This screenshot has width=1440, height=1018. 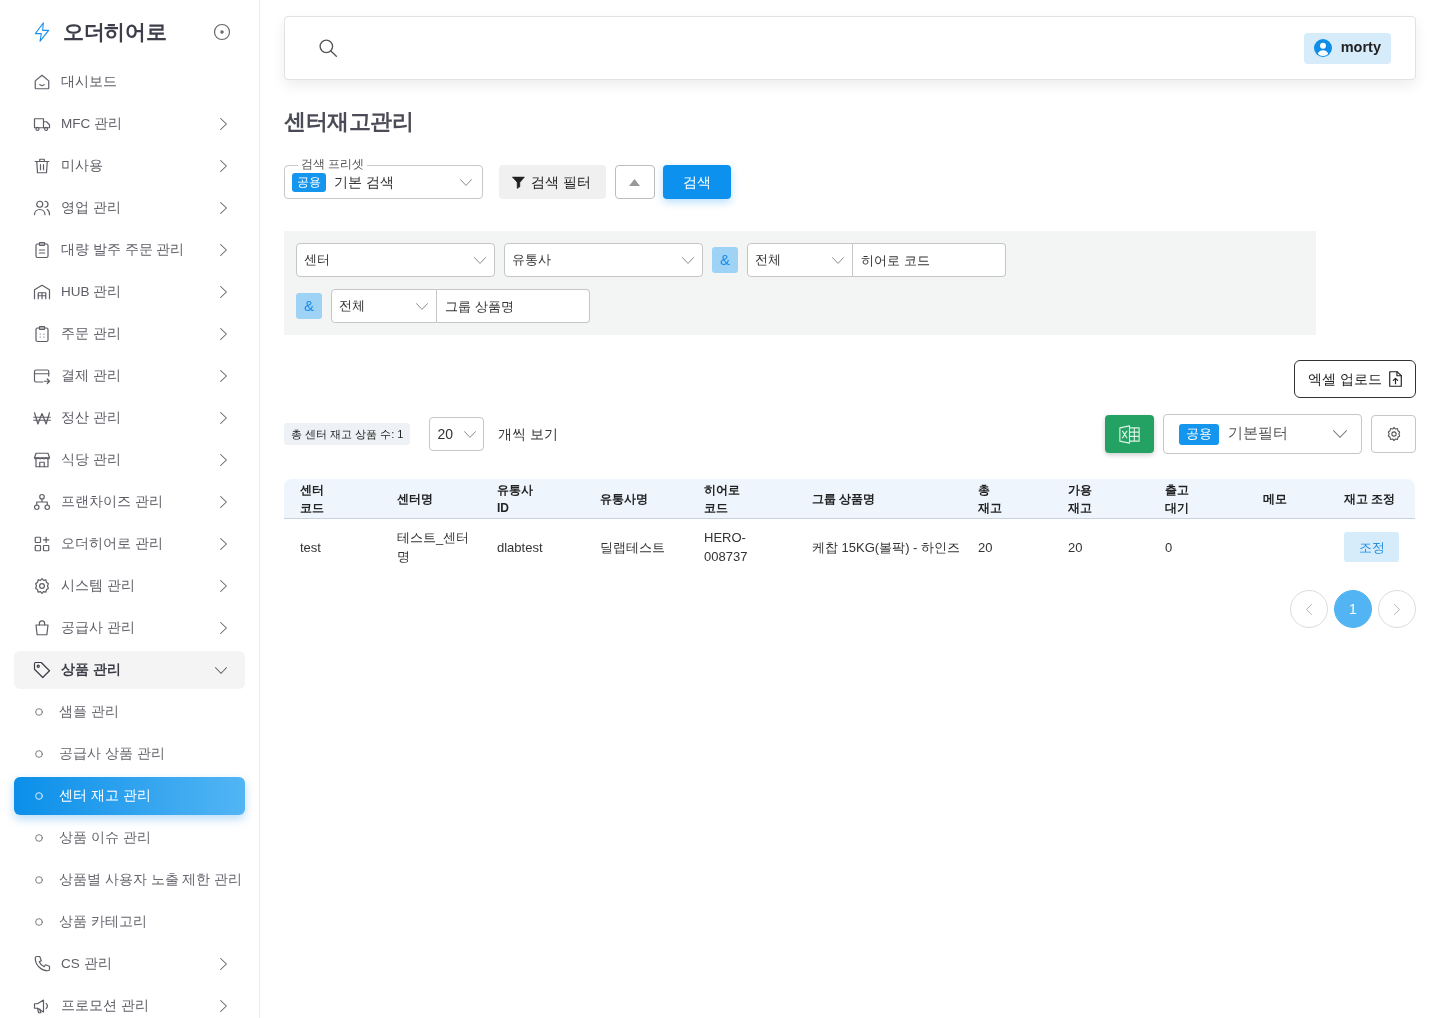 What do you see at coordinates (42, 628) in the screenshot?
I see `bag-icon` at bounding box center [42, 628].